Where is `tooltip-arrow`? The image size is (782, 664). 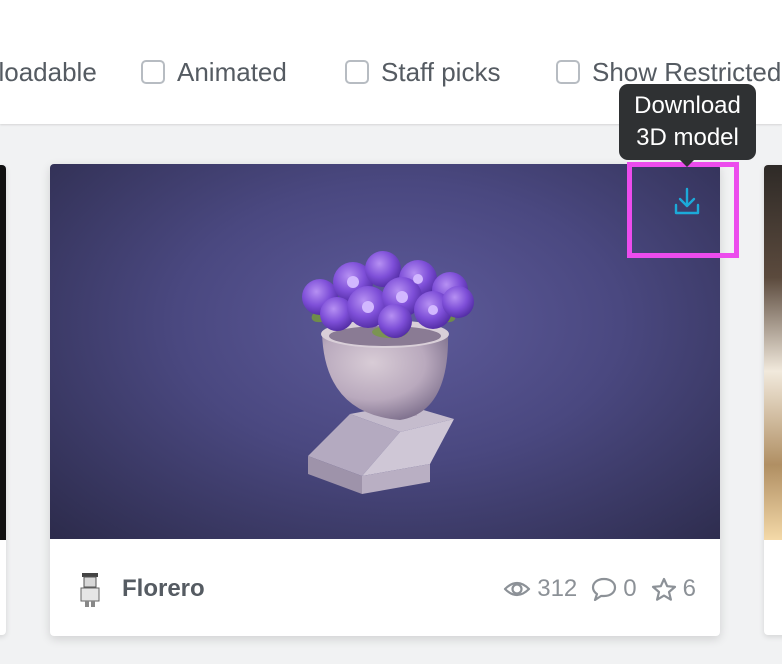 tooltip-arrow is located at coordinates (687, 163).